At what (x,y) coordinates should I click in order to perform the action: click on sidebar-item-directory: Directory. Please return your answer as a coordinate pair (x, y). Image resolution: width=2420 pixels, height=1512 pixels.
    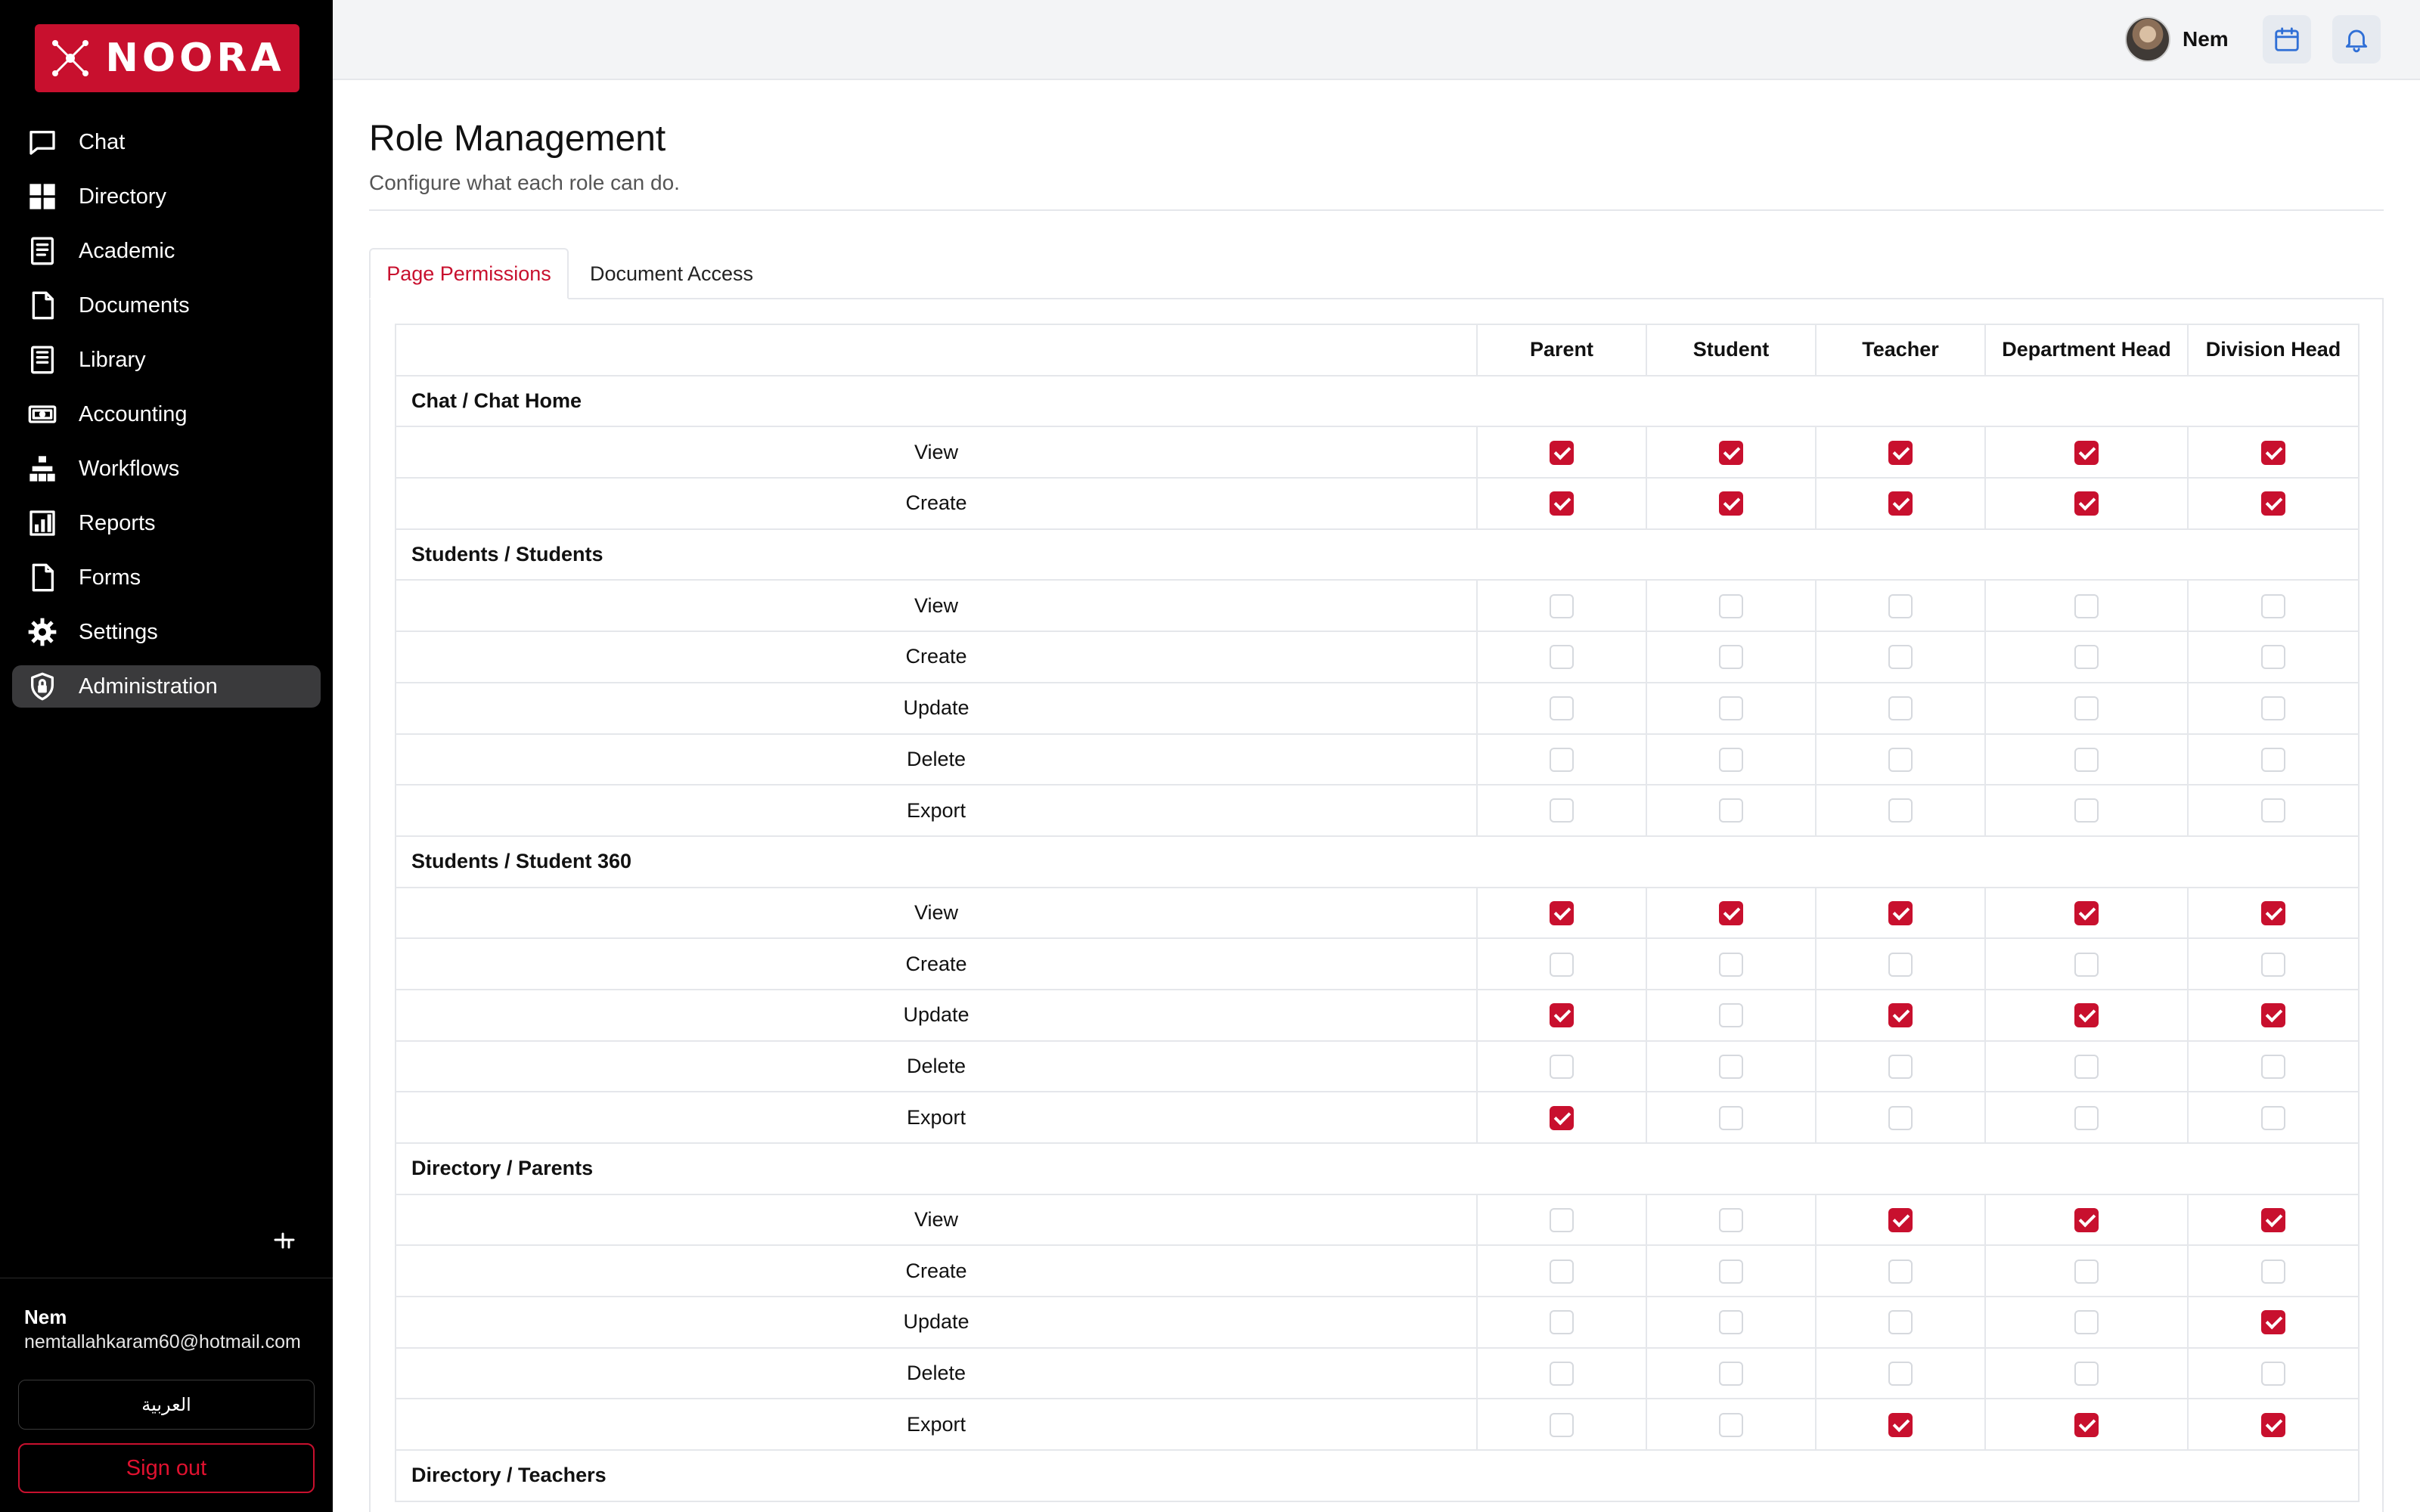
    Looking at the image, I should click on (166, 197).